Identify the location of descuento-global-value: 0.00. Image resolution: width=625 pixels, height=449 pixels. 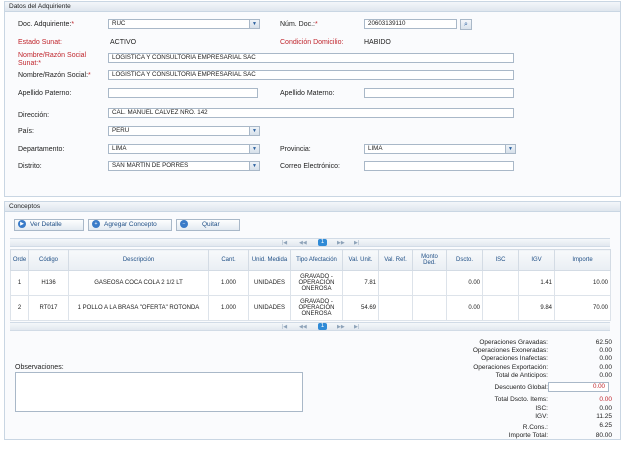
(598, 386).